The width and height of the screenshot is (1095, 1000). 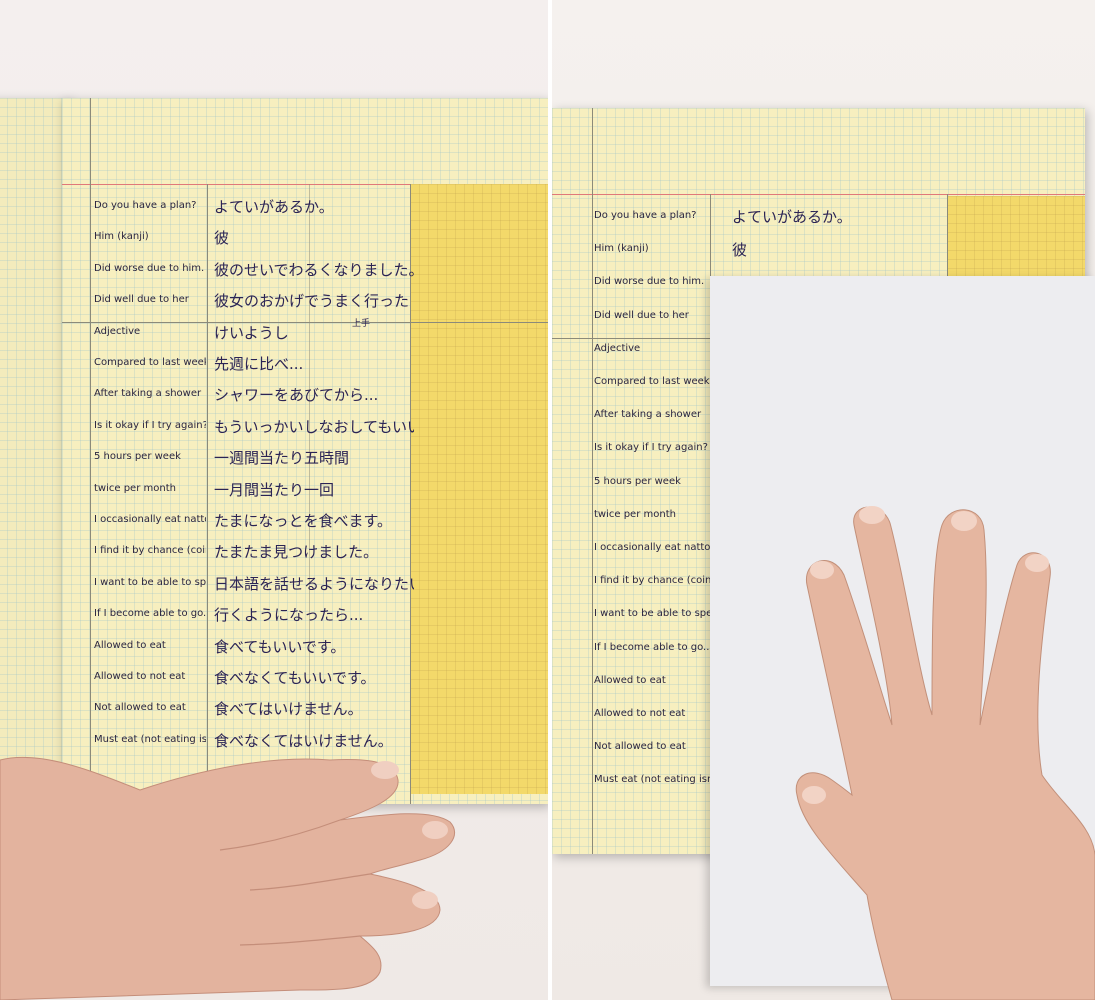 What do you see at coordinates (314, 583) in the screenshot?
I see `japanese-phrase: 日本語を話せるようになりたい。` at bounding box center [314, 583].